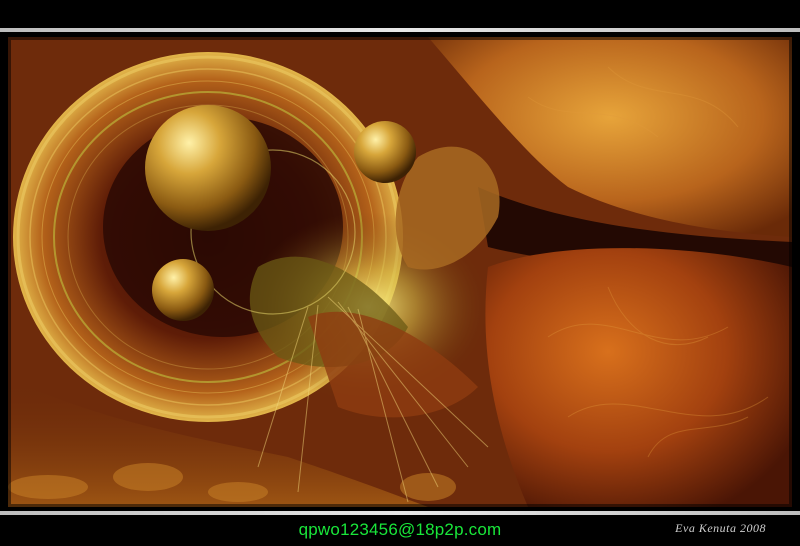 The width and height of the screenshot is (800, 546). I want to click on small-gold-sphere, so click(385, 152).